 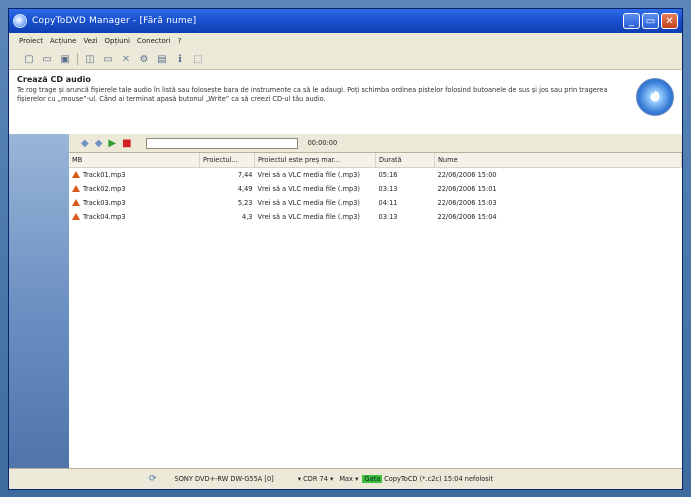 What do you see at coordinates (631, 21) in the screenshot?
I see `minimize-button: _` at bounding box center [631, 21].